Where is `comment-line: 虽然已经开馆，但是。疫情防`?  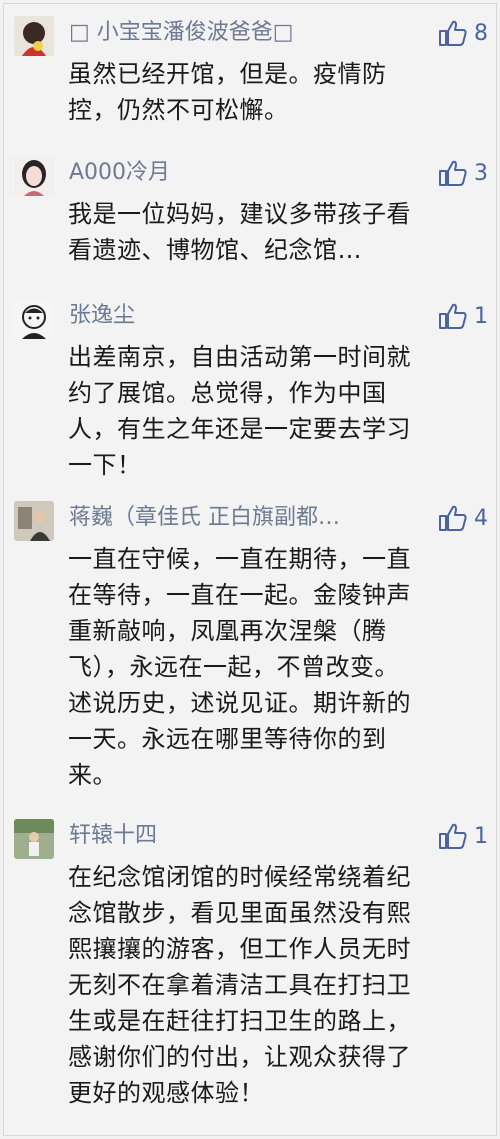
comment-line: 虽然已经开馆，但是。疫情防 is located at coordinates (227, 74).